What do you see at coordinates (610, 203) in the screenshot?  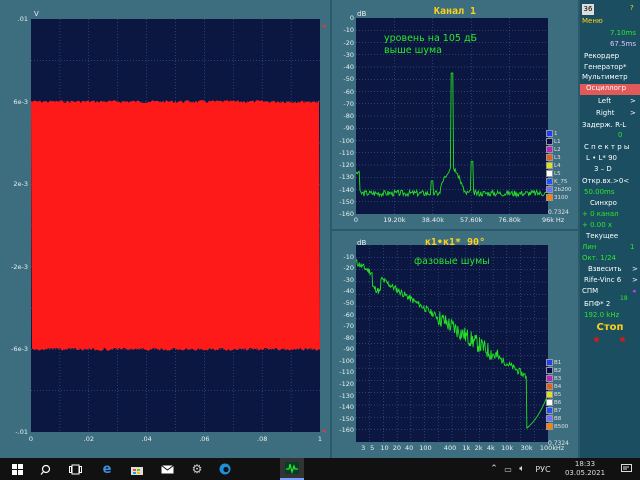 I see `sync-button: Синхро` at bounding box center [610, 203].